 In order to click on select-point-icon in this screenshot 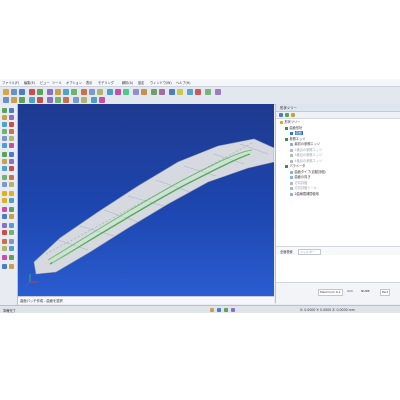, I will do `click(4, 110)`.